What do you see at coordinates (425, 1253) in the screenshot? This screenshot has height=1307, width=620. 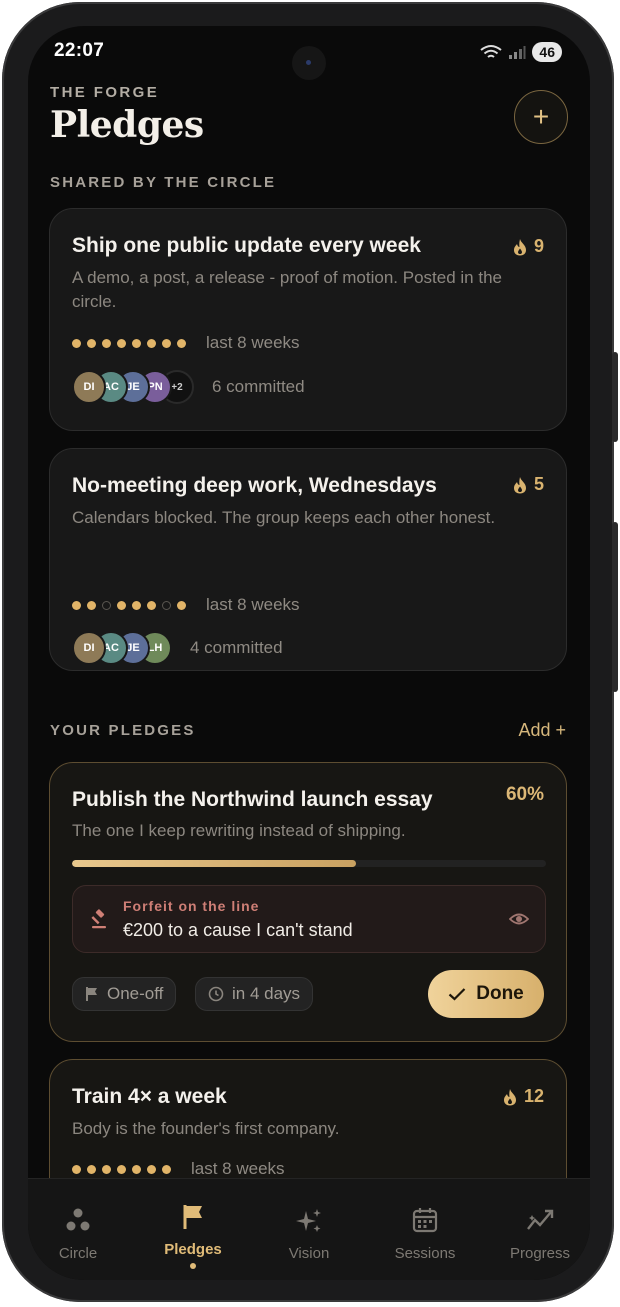 I see `nav-label: Sessions` at bounding box center [425, 1253].